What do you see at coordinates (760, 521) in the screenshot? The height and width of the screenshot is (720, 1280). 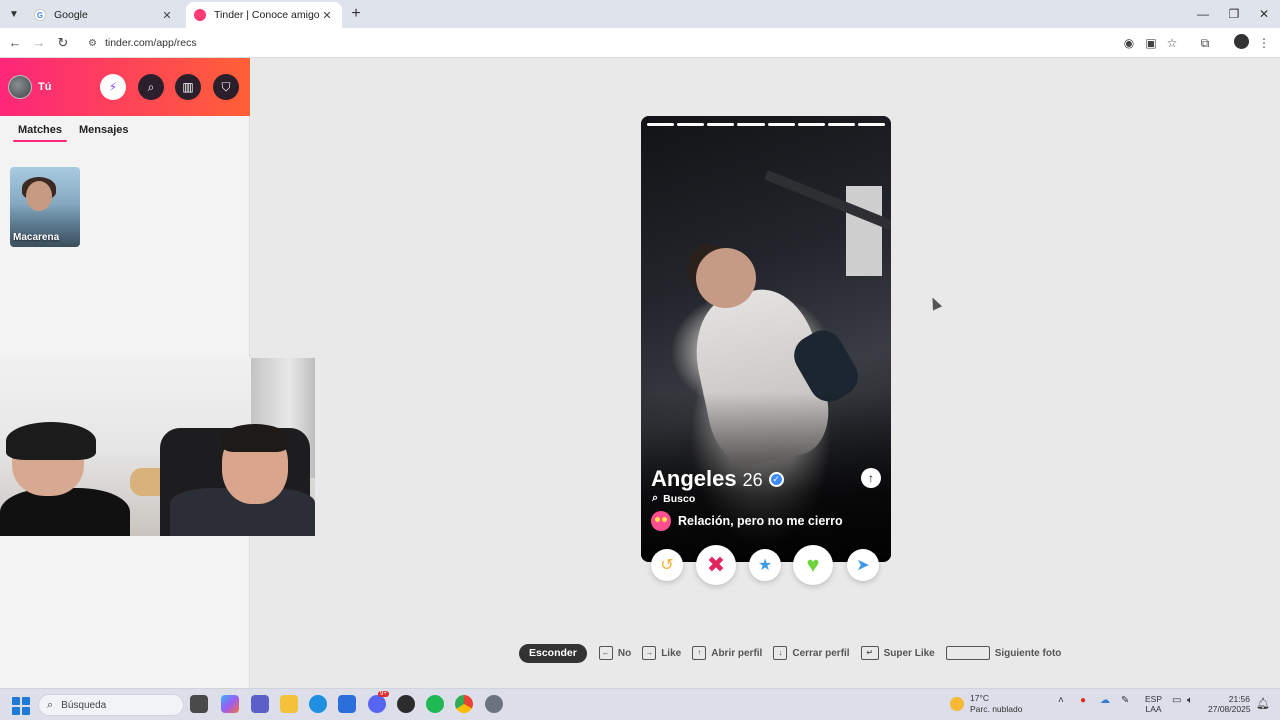 I see `relationship-goal: Relación, pero no me cierro` at bounding box center [760, 521].